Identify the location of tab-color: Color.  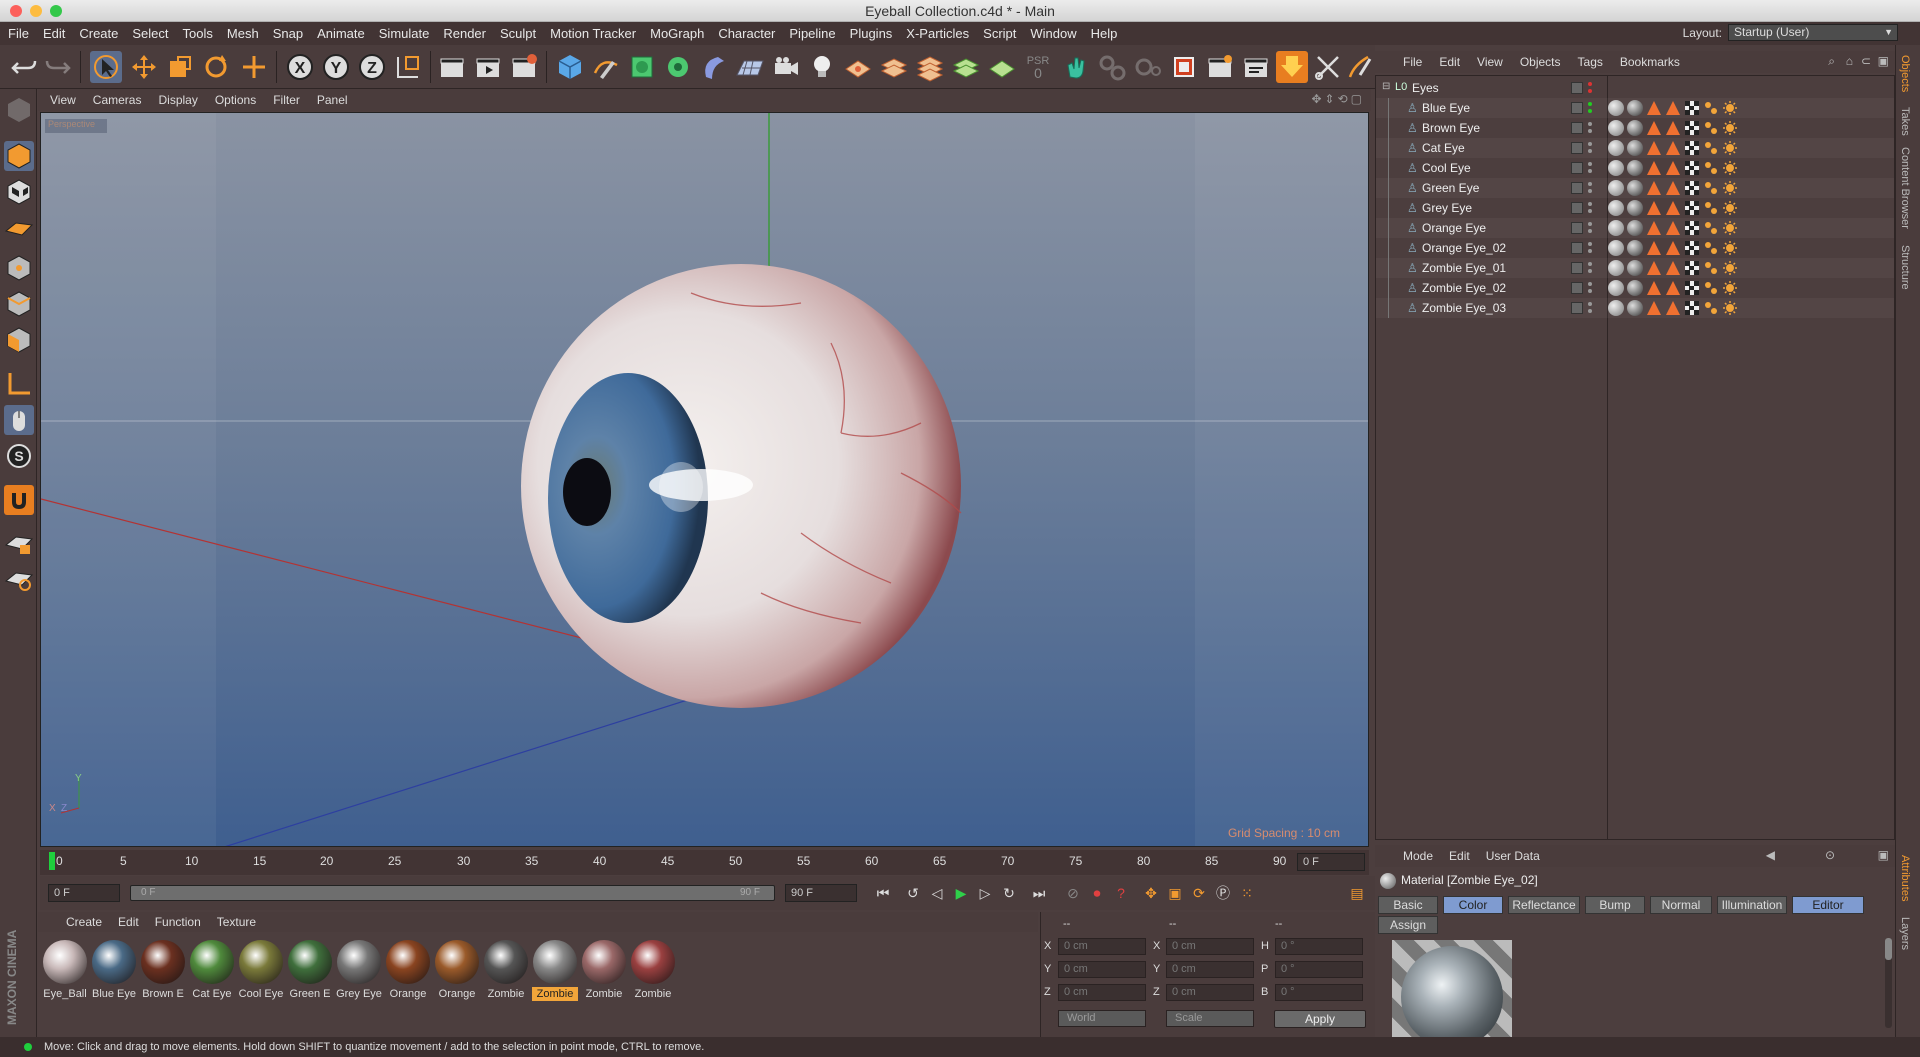
(1473, 905).